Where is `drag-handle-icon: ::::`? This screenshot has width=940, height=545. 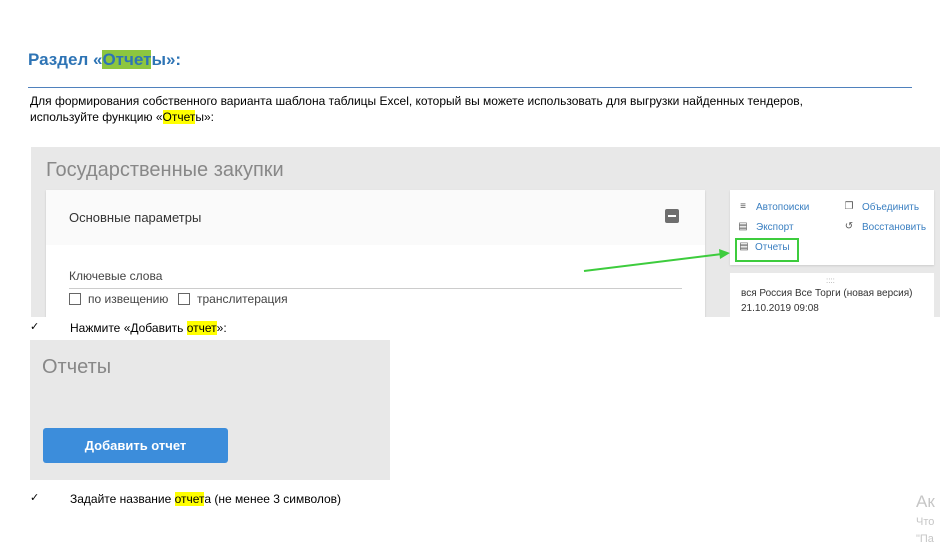 drag-handle-icon: :::: is located at coordinates (830, 280).